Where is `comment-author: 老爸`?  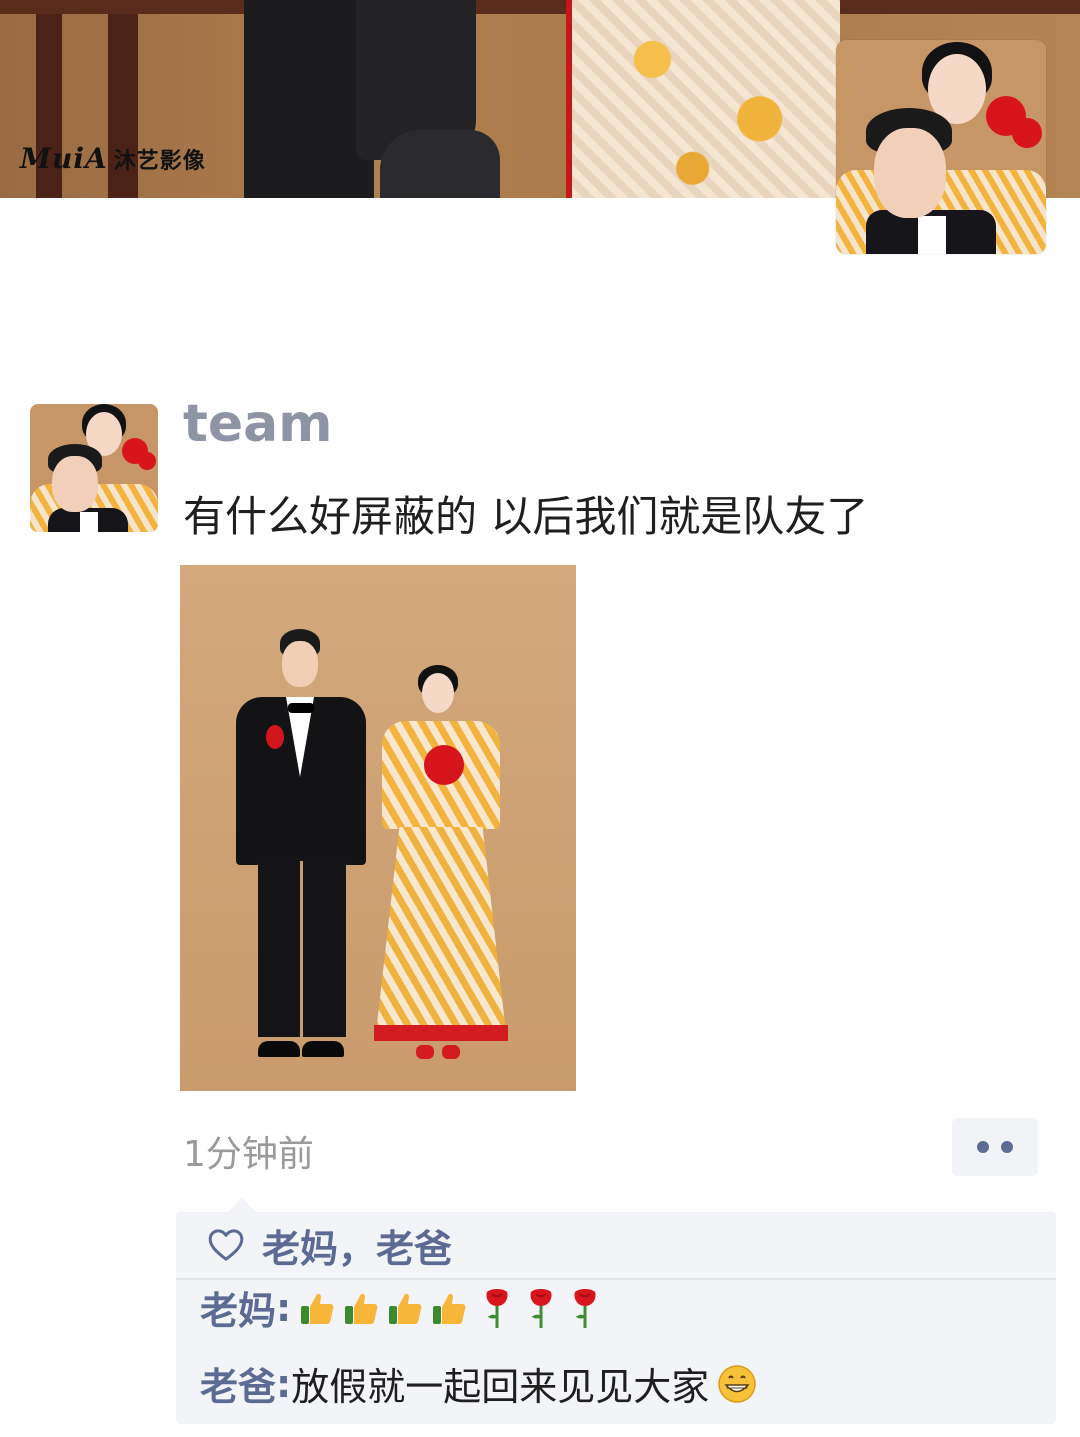
comment-author: 老爸 is located at coordinates (238, 1383).